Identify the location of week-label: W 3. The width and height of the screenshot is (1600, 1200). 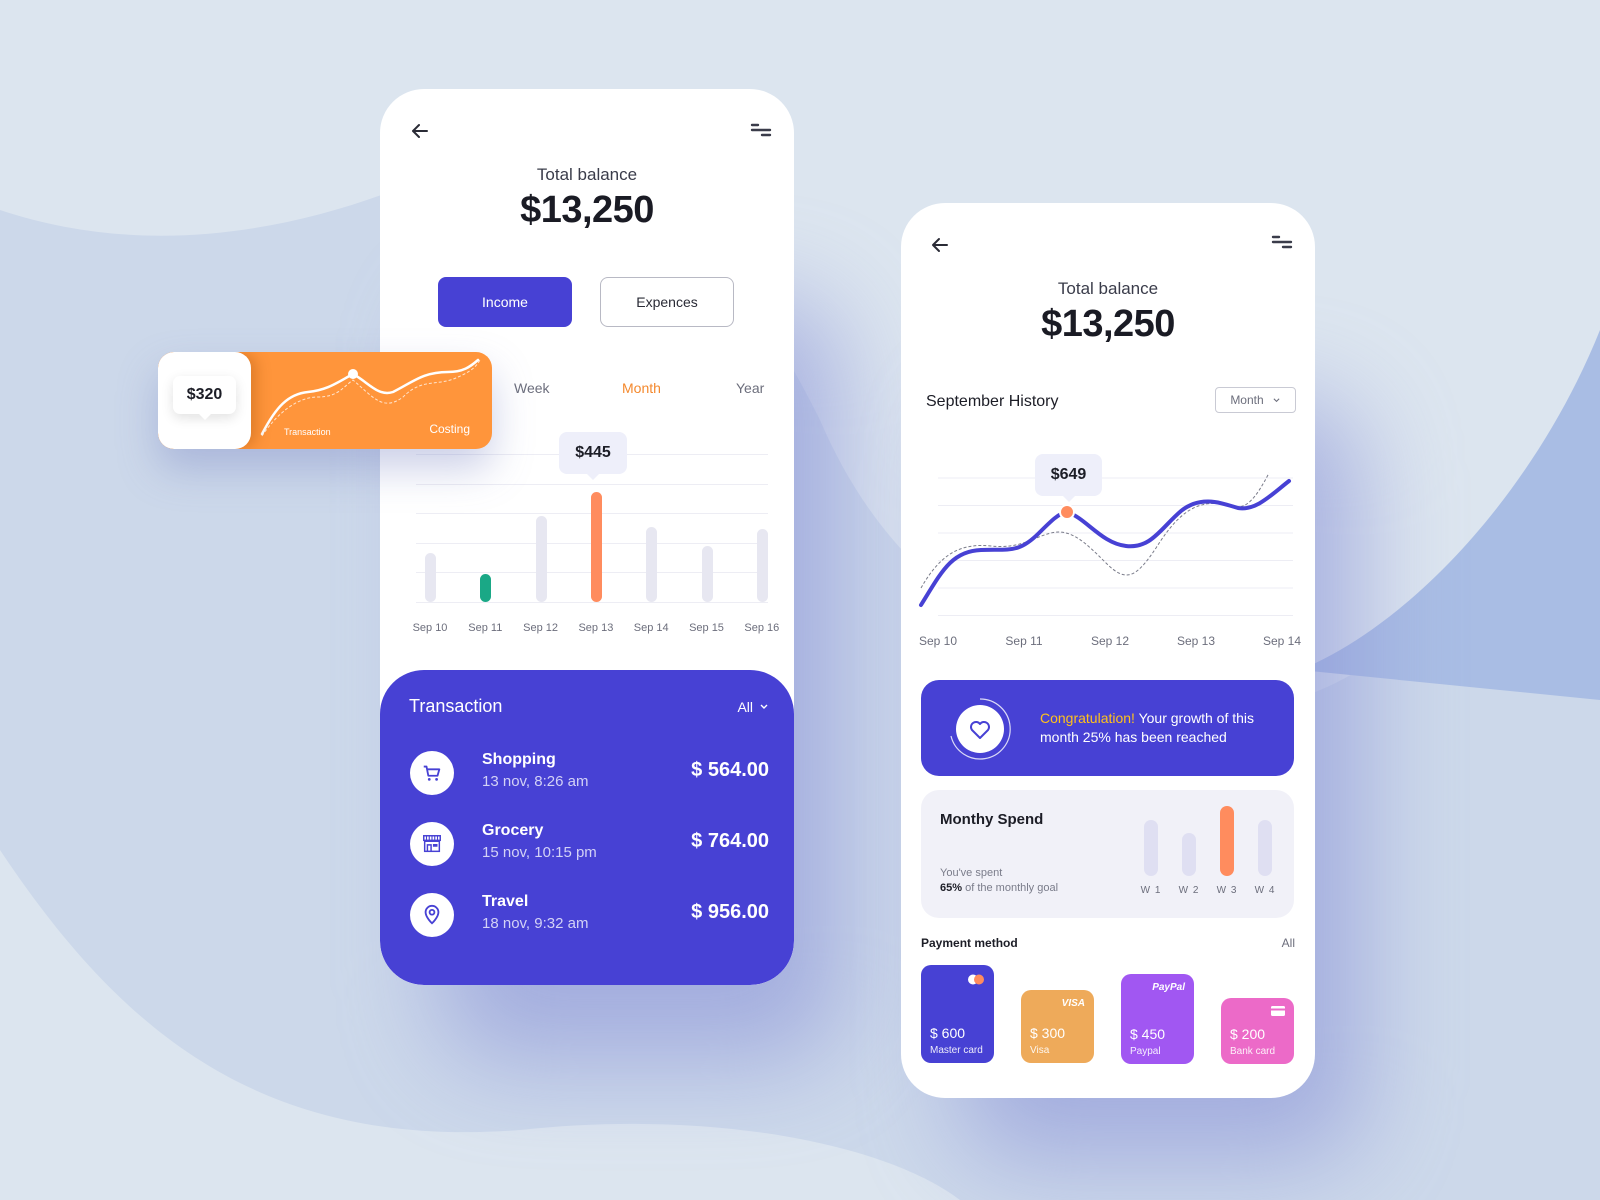
(1227, 890).